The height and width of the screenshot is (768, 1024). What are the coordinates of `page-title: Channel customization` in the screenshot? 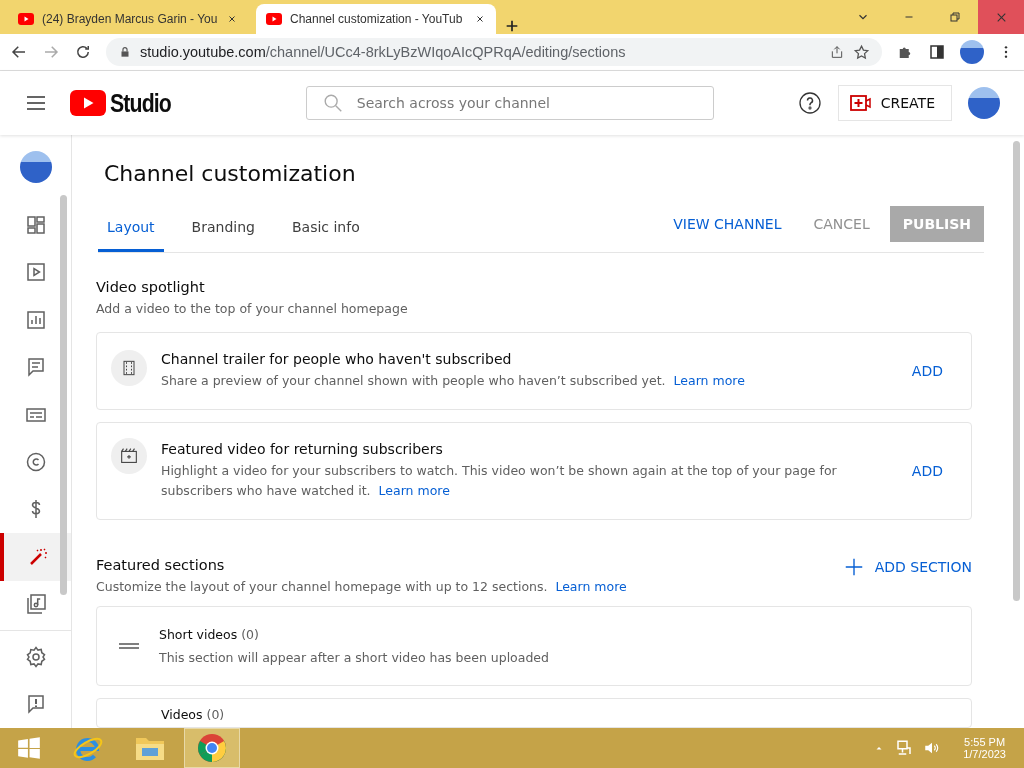 It's located at (230, 173).